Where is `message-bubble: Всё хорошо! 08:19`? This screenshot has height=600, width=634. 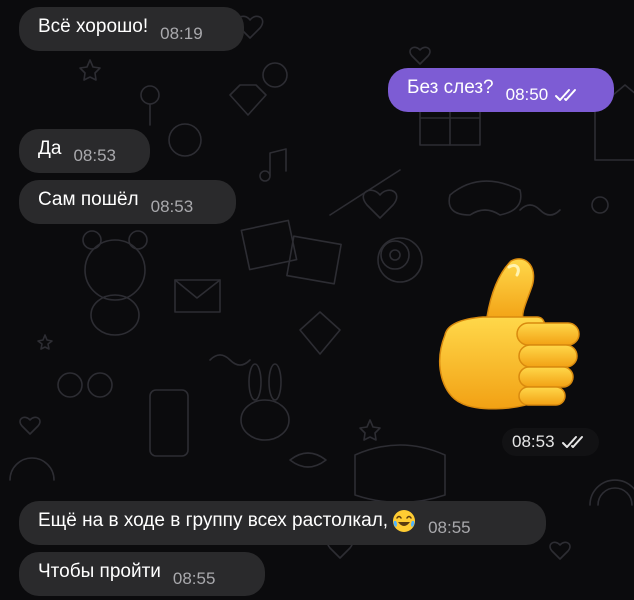
message-bubble: Всё хорошо! 08:19 is located at coordinates (131, 29).